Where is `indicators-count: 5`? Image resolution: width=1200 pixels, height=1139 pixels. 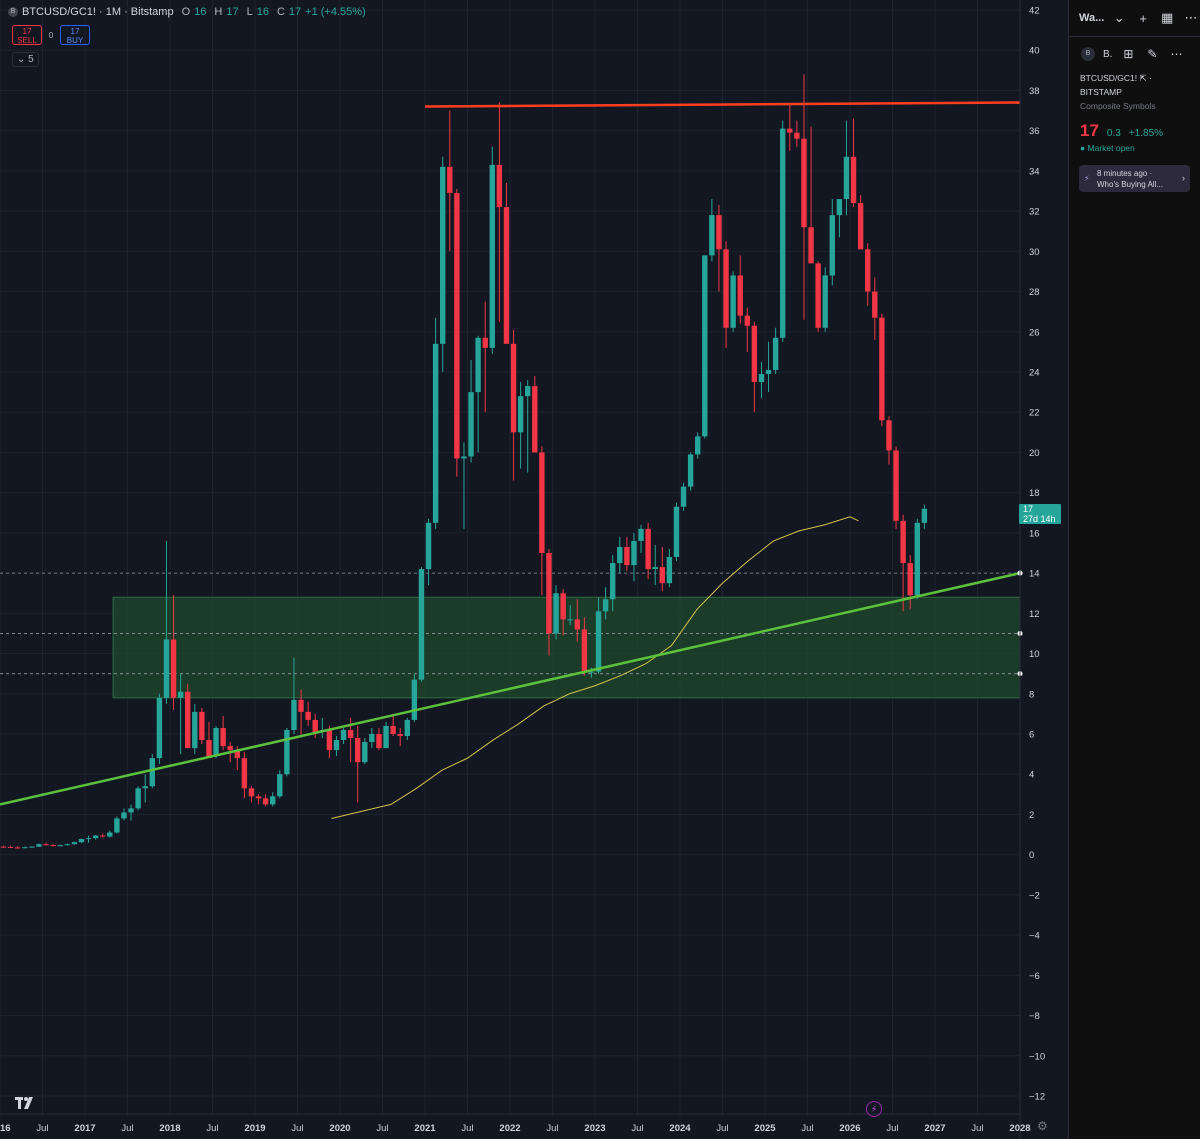 indicators-count: 5 is located at coordinates (31, 59).